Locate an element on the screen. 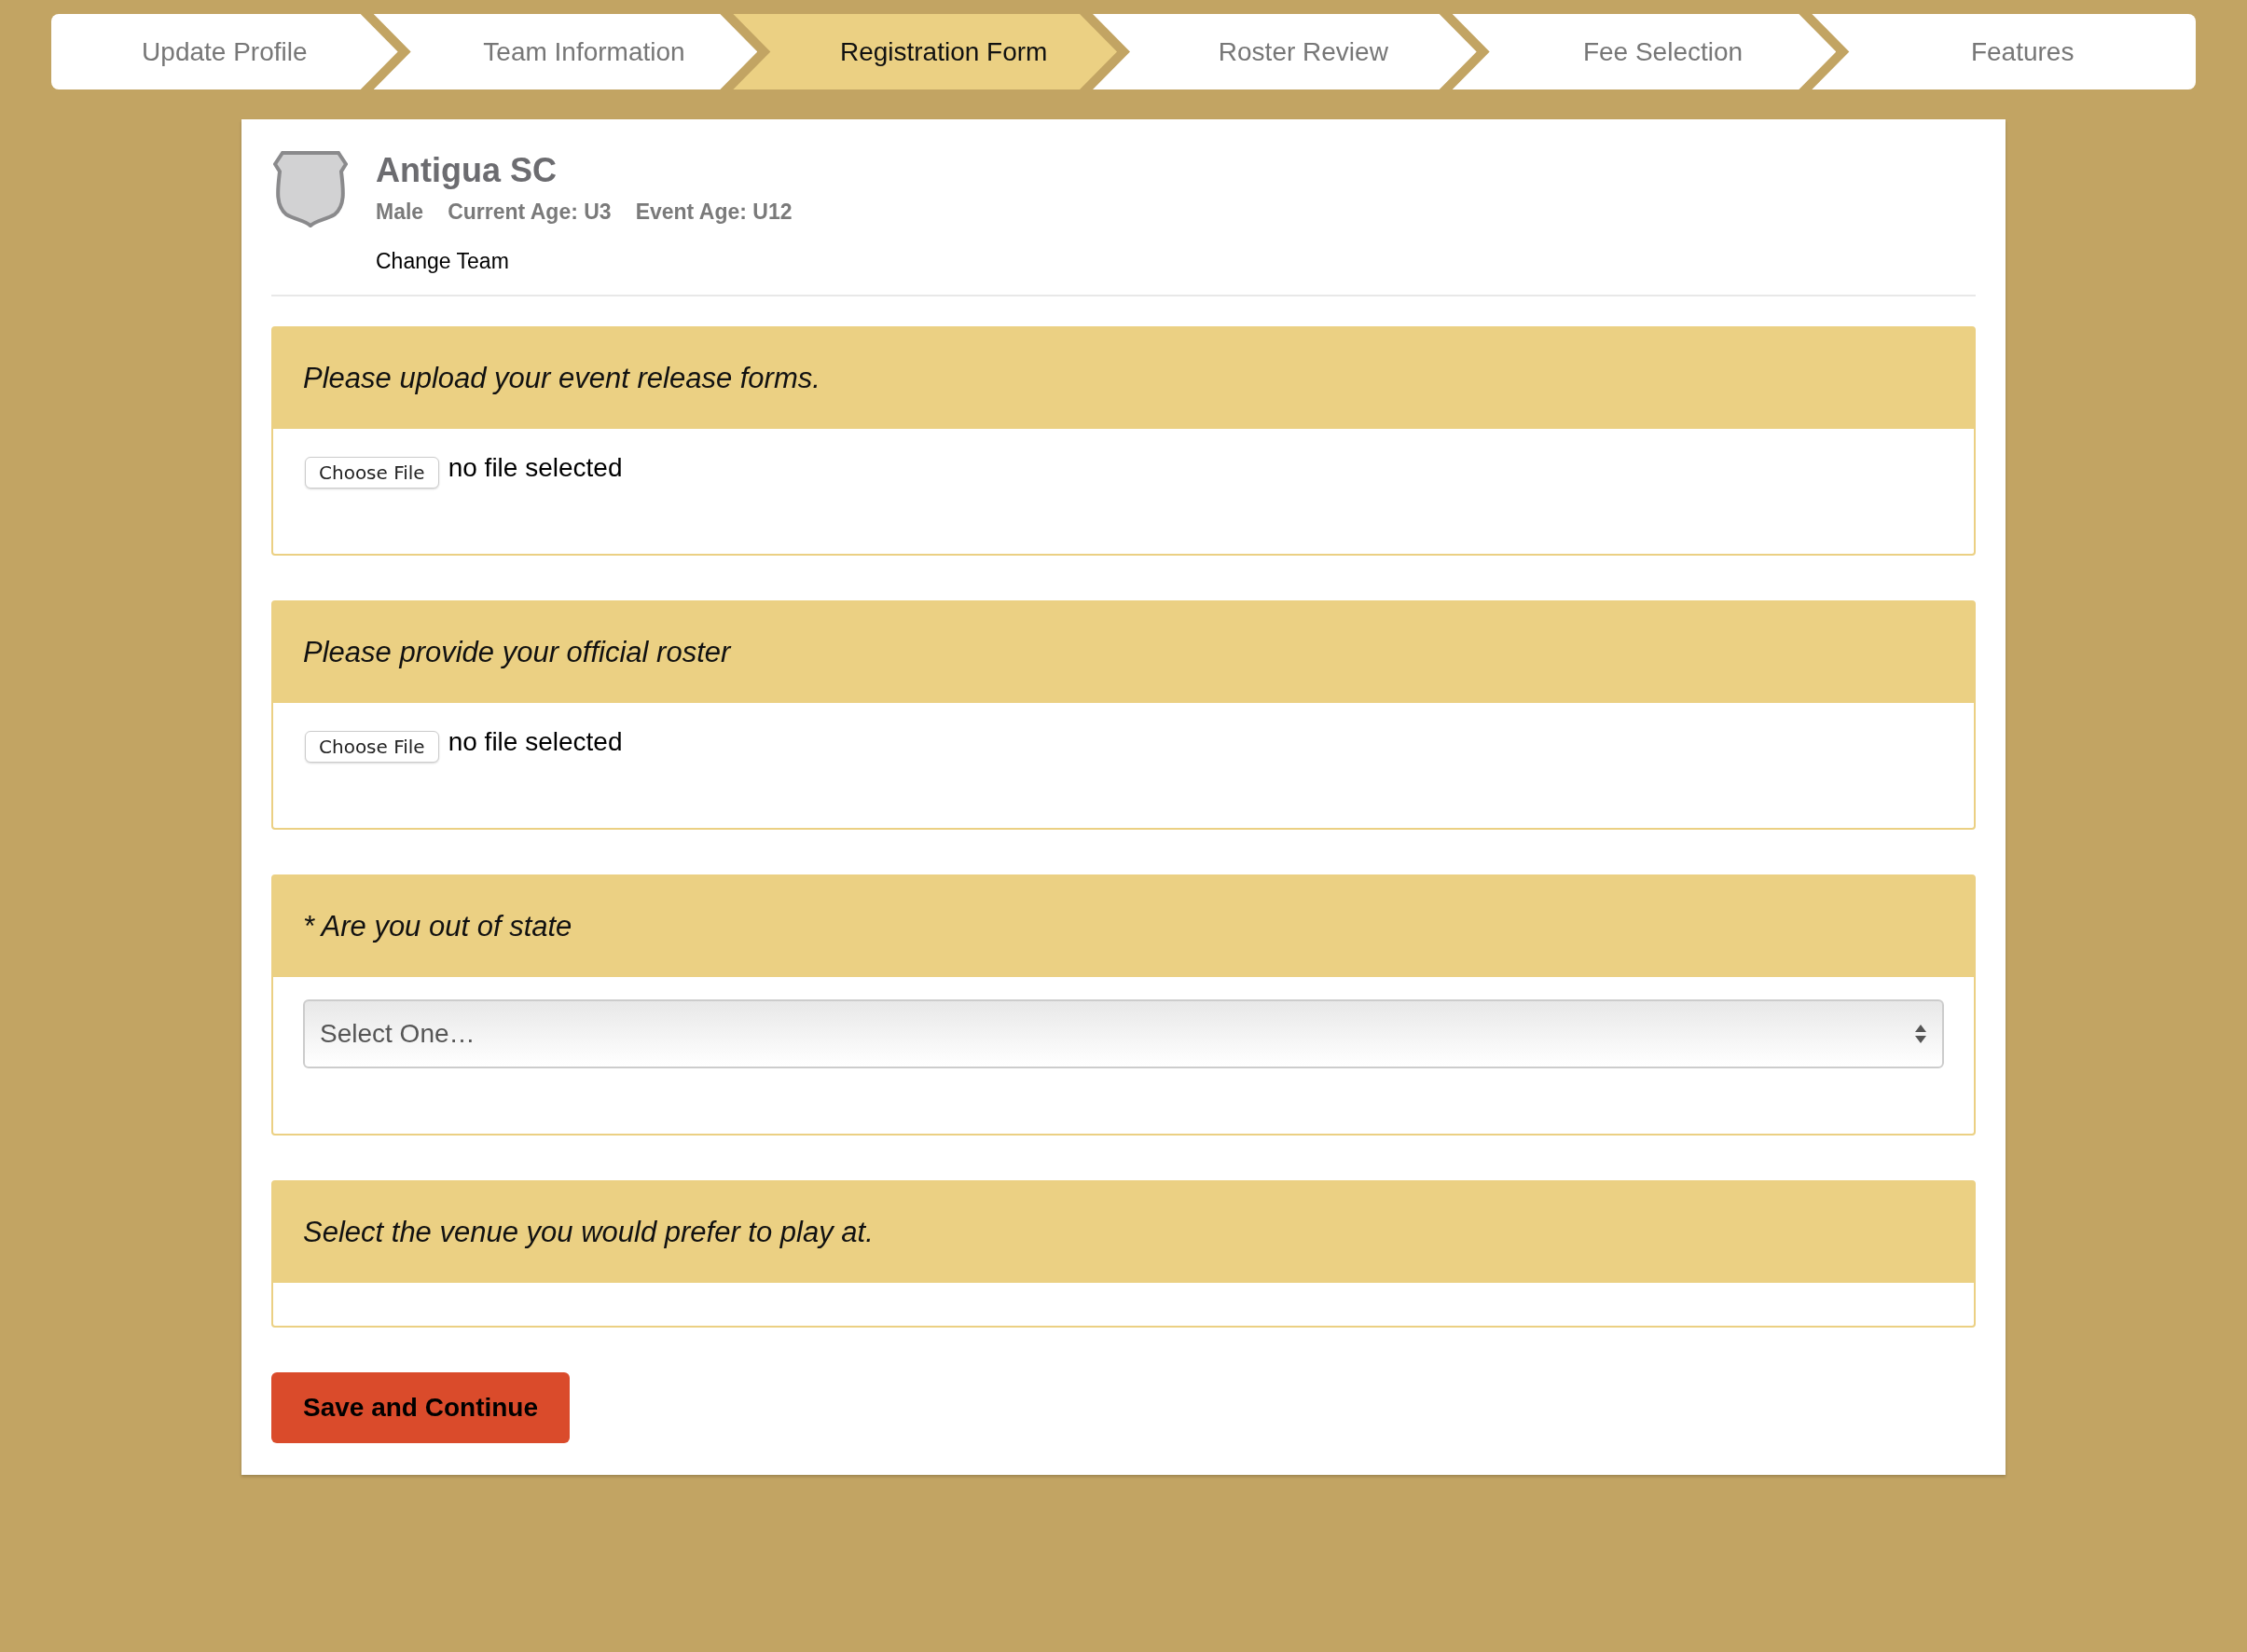  team-name: Antigua SC is located at coordinates (467, 171).